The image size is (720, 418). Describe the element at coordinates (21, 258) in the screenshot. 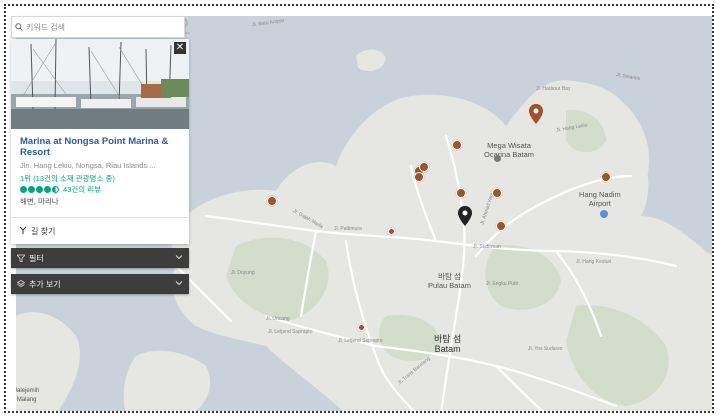

I see `filter-icon` at that location.